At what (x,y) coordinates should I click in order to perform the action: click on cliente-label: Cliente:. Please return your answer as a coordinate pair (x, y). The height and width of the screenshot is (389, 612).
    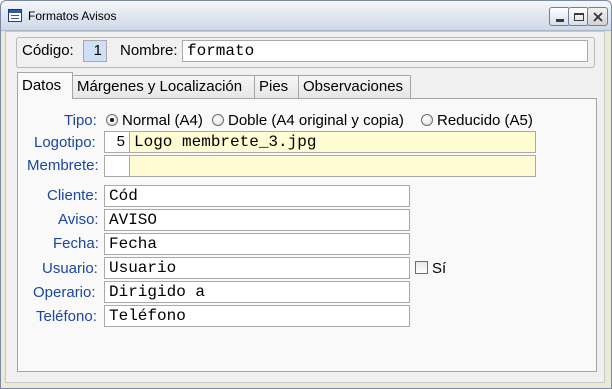
    Looking at the image, I should click on (72, 195).